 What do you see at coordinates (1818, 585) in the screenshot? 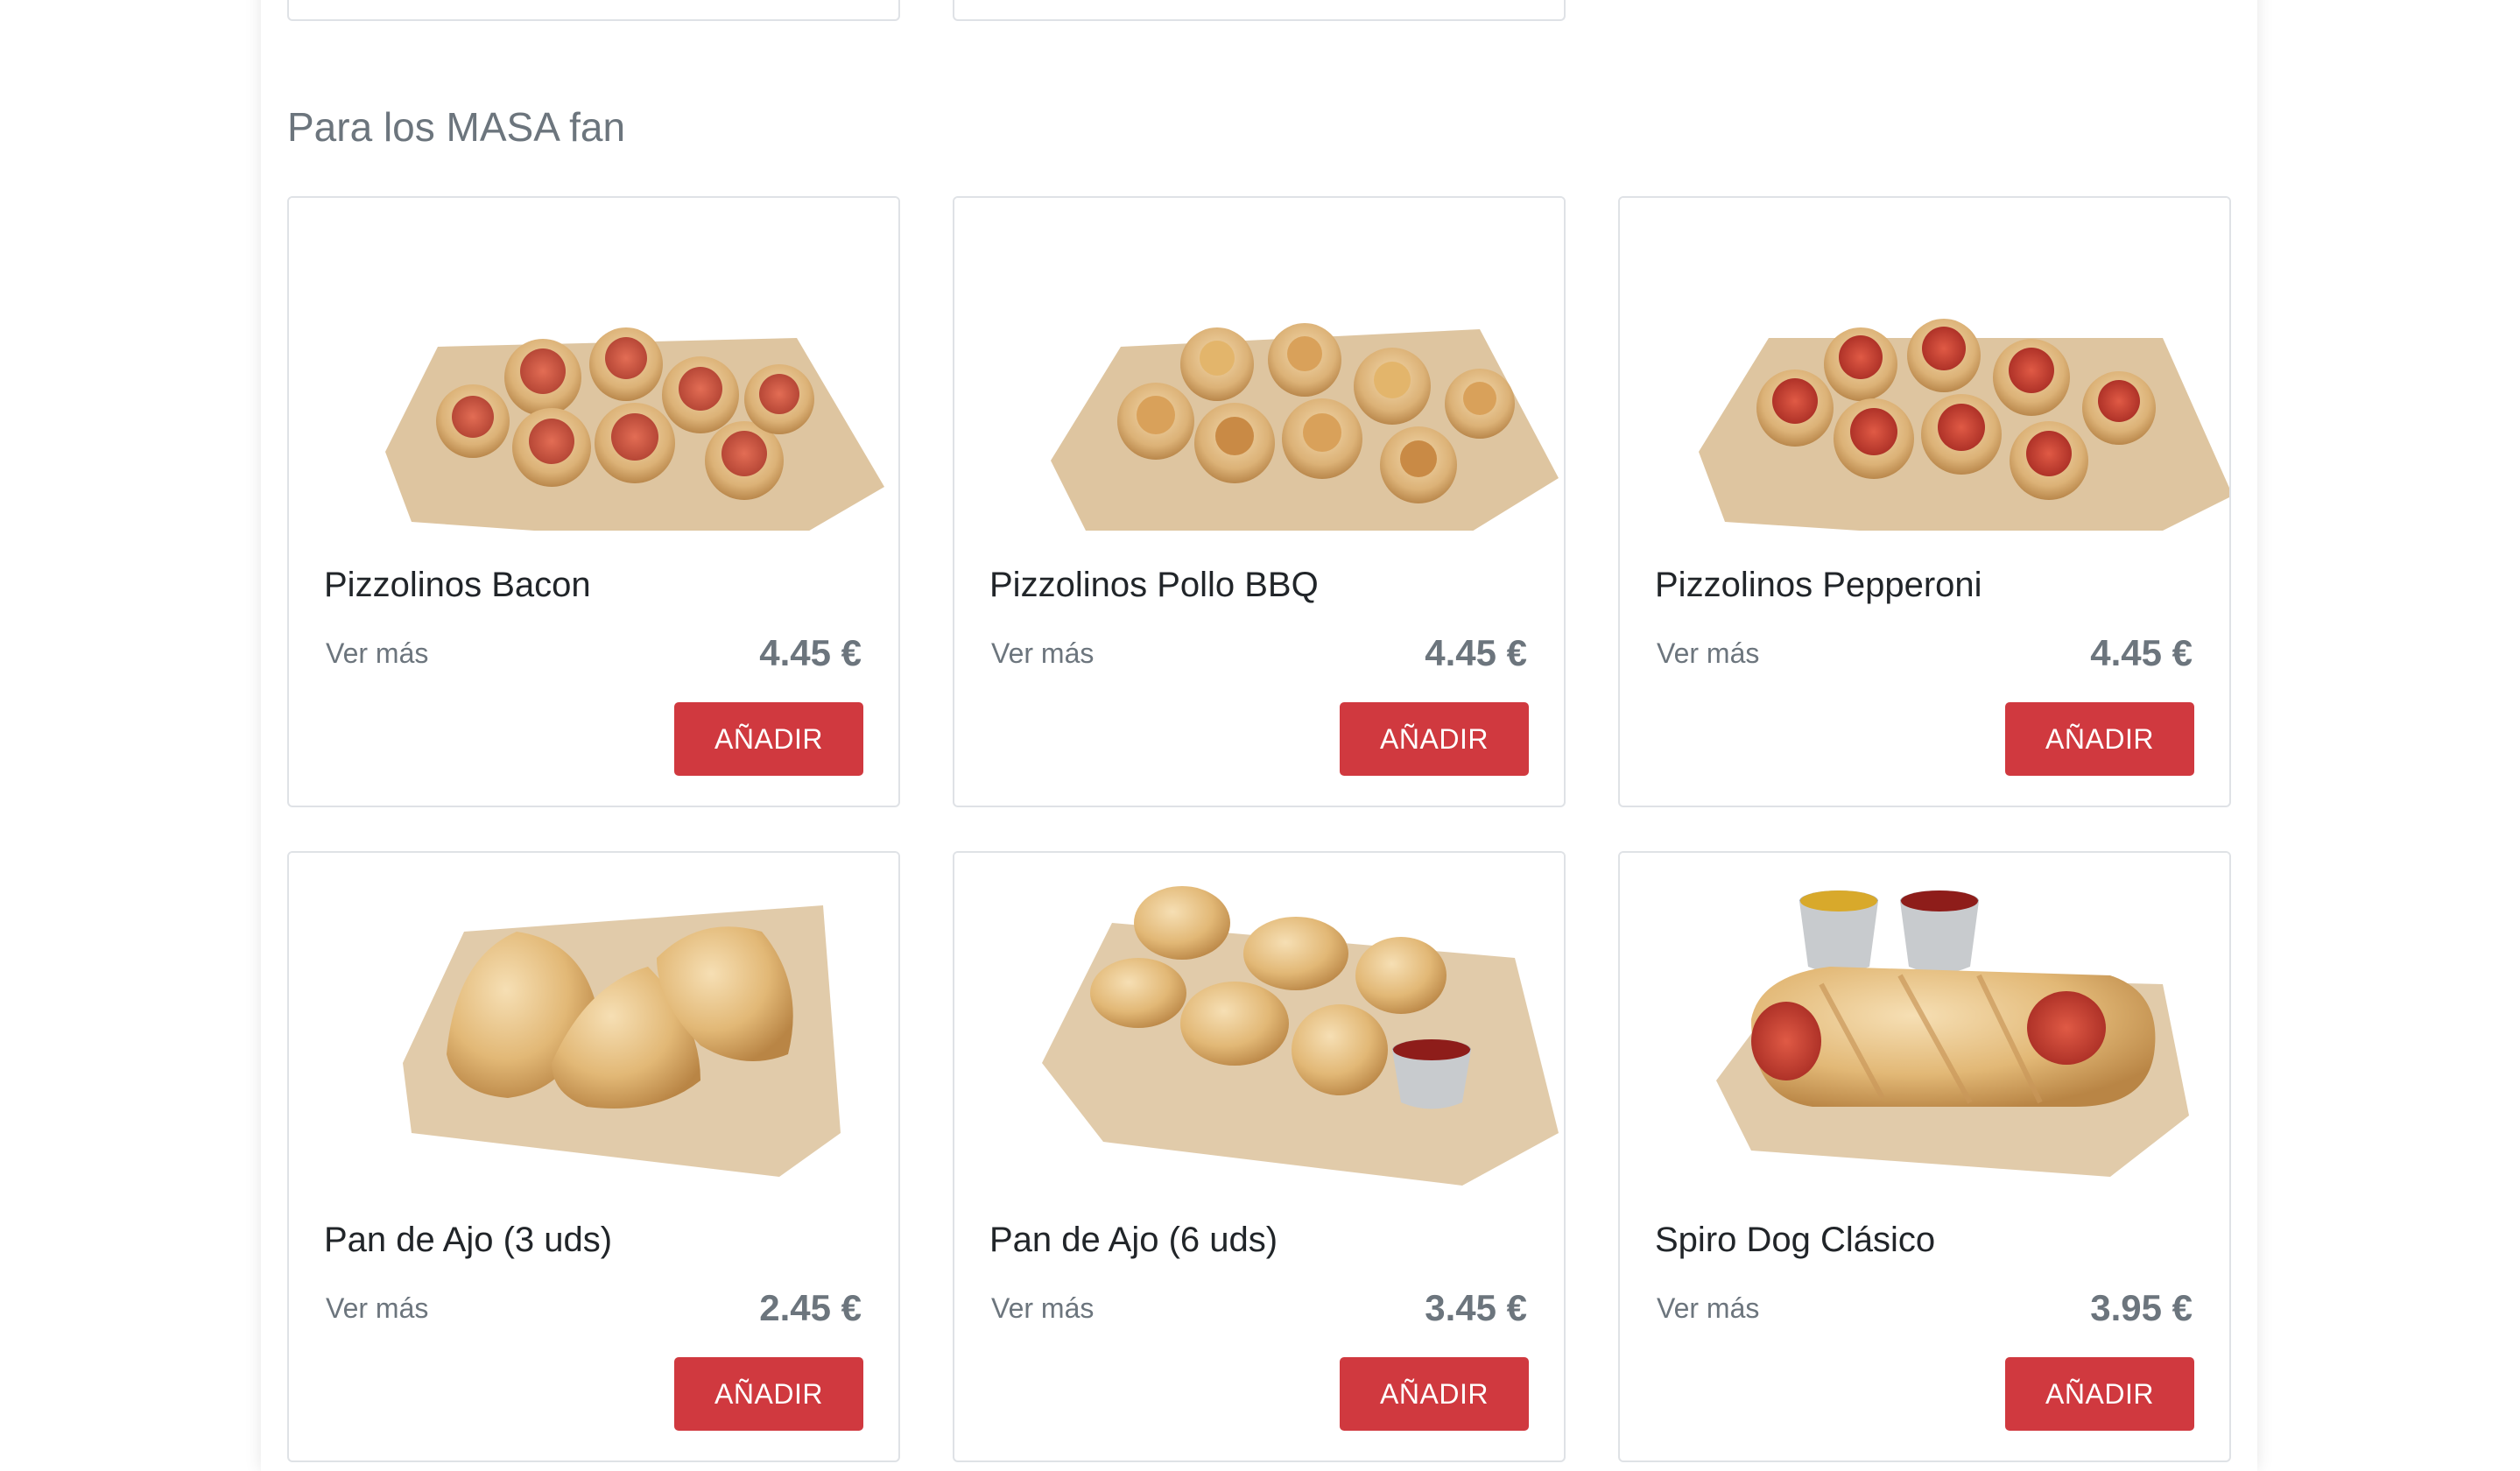
I see `product-name: Pizzolinos Pepperoni` at bounding box center [1818, 585].